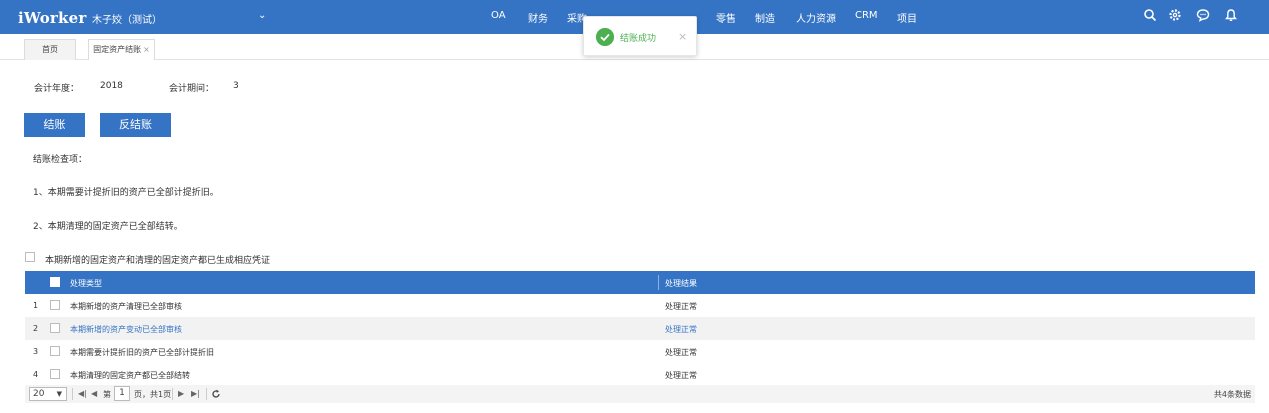 The height and width of the screenshot is (413, 1269). What do you see at coordinates (538, 17) in the screenshot?
I see `nav-item-finance: 财务` at bounding box center [538, 17].